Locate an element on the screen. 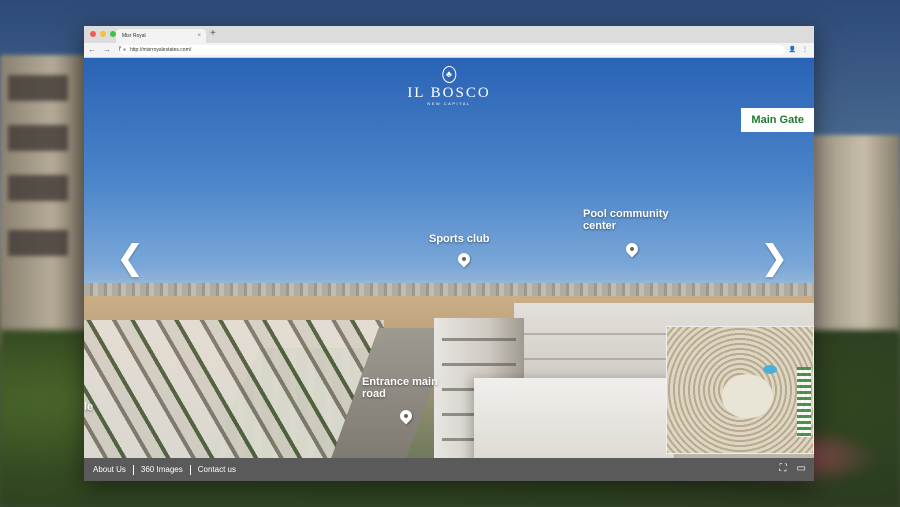 This screenshot has width=900, height=507. window-controls is located at coordinates (103, 34).